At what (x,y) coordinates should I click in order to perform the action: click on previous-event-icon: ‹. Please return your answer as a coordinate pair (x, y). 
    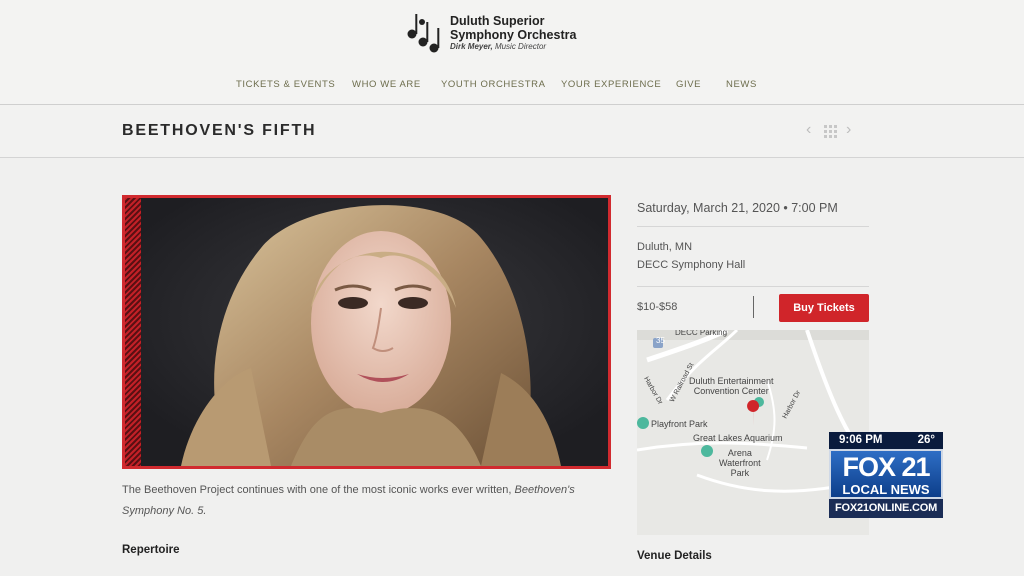
    Looking at the image, I should click on (808, 130).